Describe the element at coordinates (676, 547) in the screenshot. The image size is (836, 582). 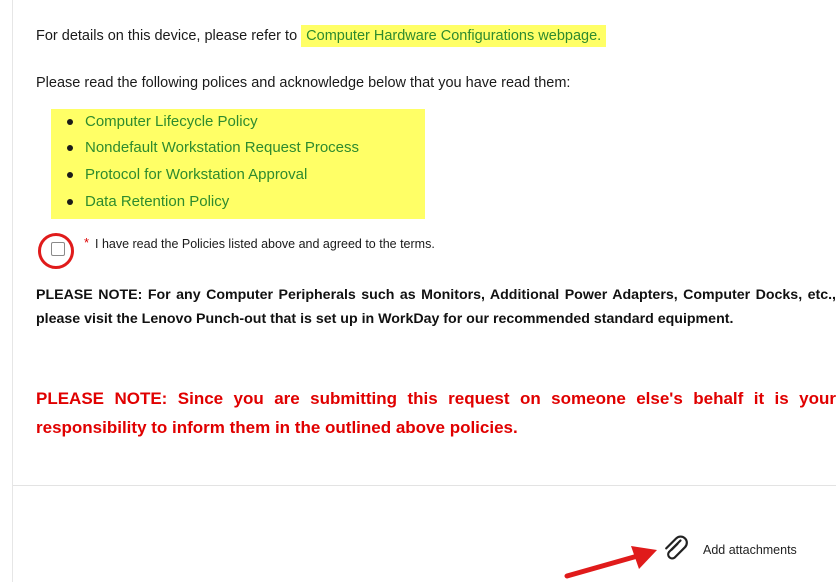
I see `paperclip-icon` at that location.